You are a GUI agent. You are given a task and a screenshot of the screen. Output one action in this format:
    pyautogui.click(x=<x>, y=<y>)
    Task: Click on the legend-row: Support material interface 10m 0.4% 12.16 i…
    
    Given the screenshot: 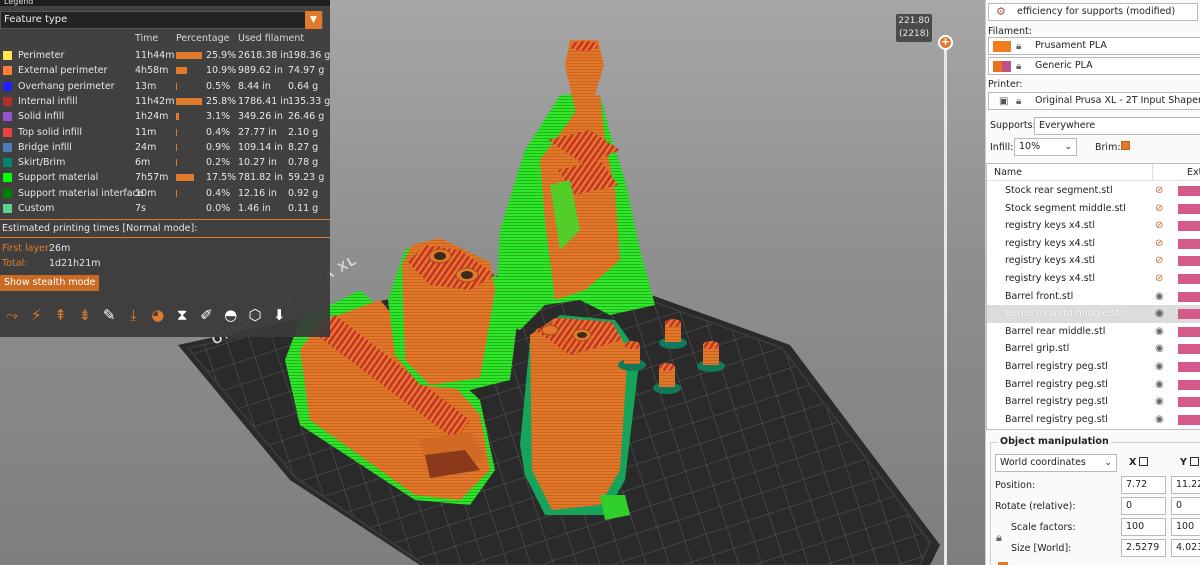 What is the action you would take?
    pyautogui.click(x=165, y=193)
    